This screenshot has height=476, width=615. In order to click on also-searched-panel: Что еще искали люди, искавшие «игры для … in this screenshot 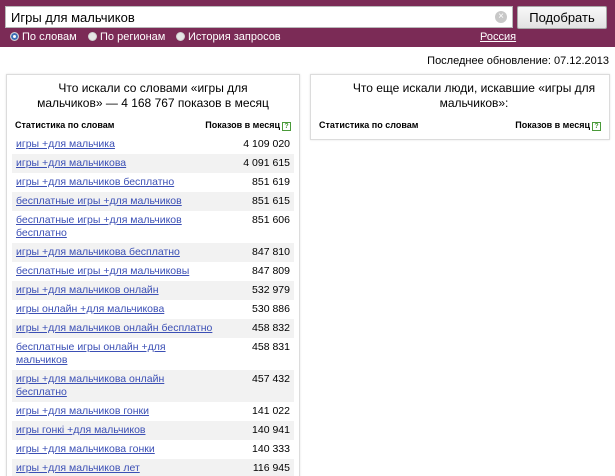, I will do `click(460, 107)`.